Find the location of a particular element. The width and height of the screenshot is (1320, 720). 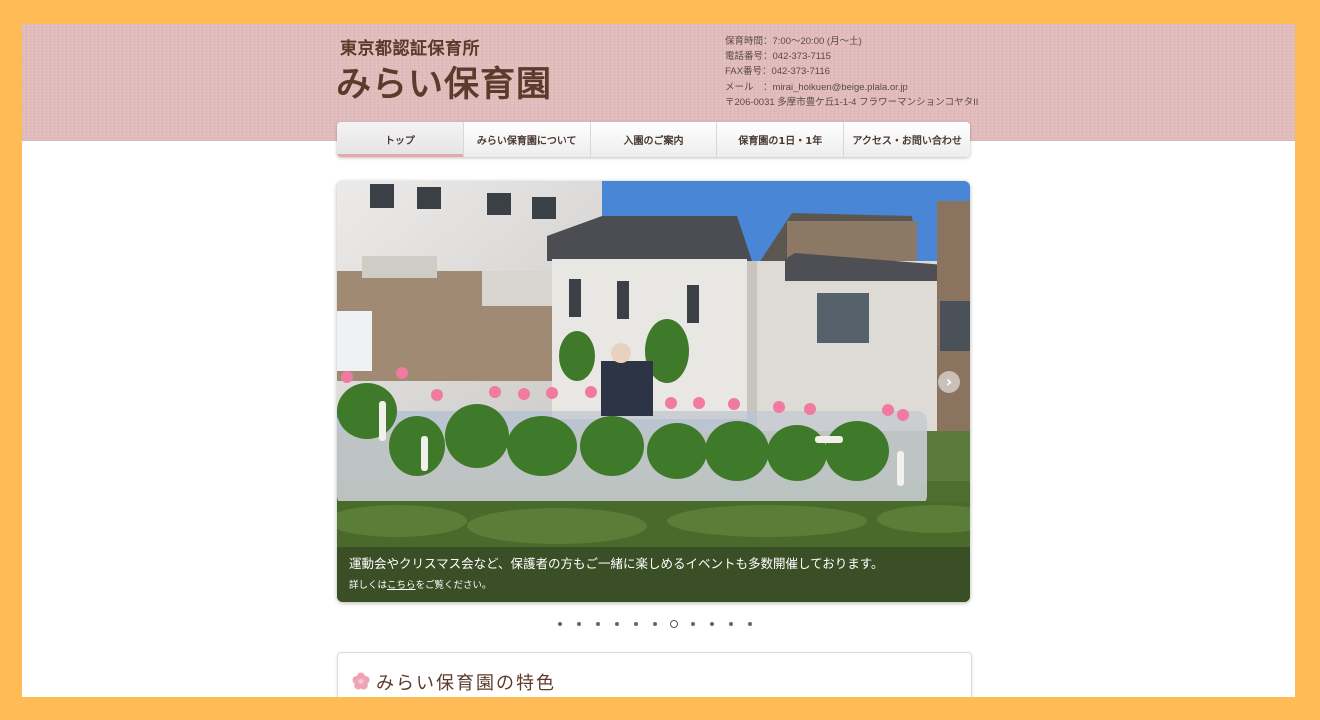

feature-title: みらい保育園の特色 is located at coordinates (466, 683).